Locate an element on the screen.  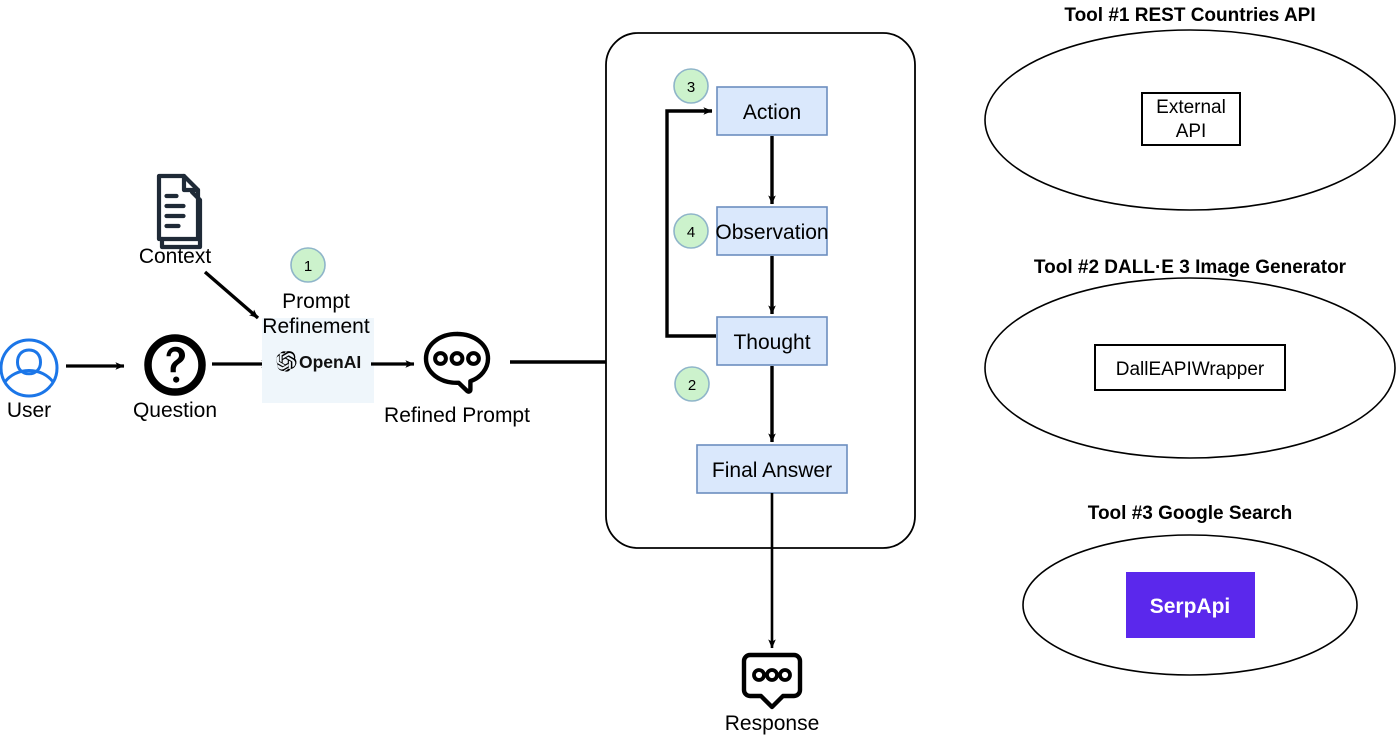
document-pages-icon is located at coordinates (179, 211).